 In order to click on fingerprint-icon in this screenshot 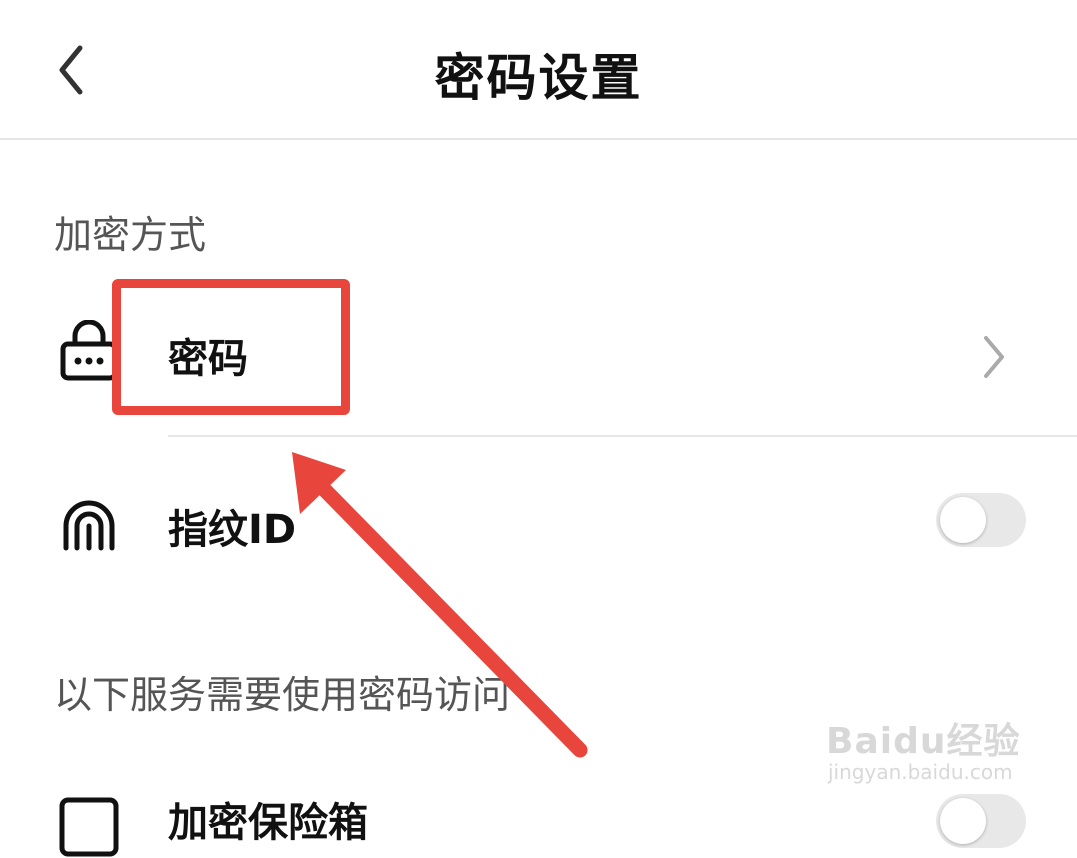, I will do `click(89, 525)`.